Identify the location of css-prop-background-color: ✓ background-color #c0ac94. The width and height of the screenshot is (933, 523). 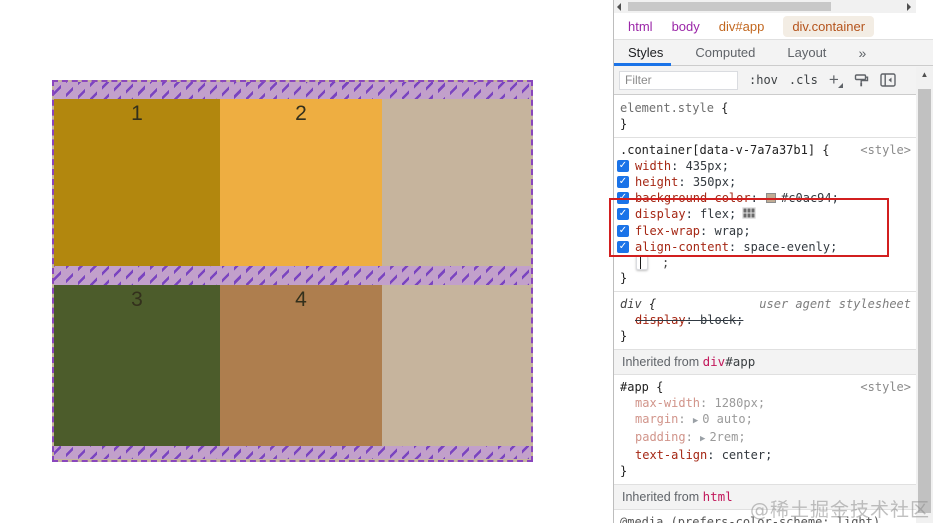
(765, 198).